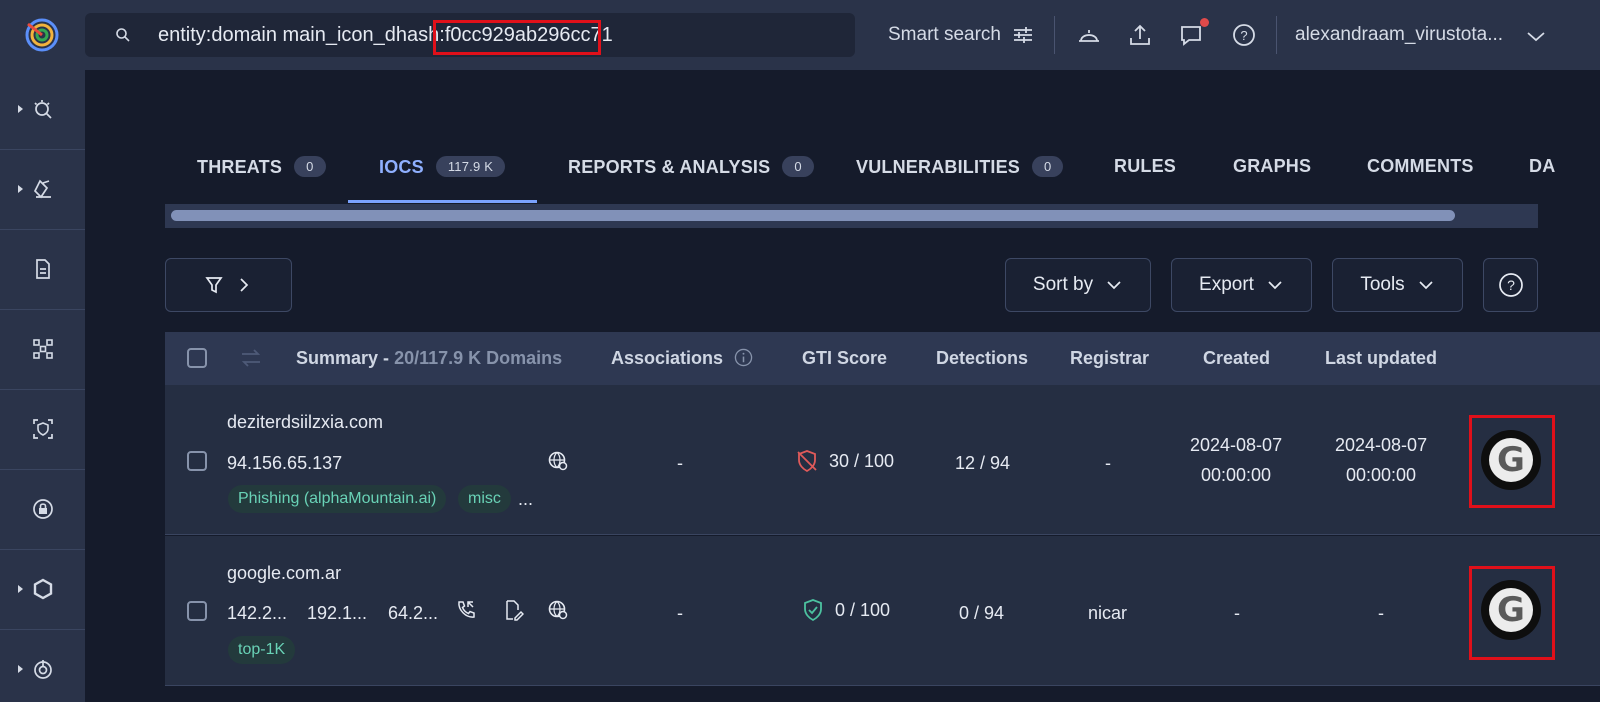 The height and width of the screenshot is (702, 1600). I want to click on associations-value: -, so click(680, 613).